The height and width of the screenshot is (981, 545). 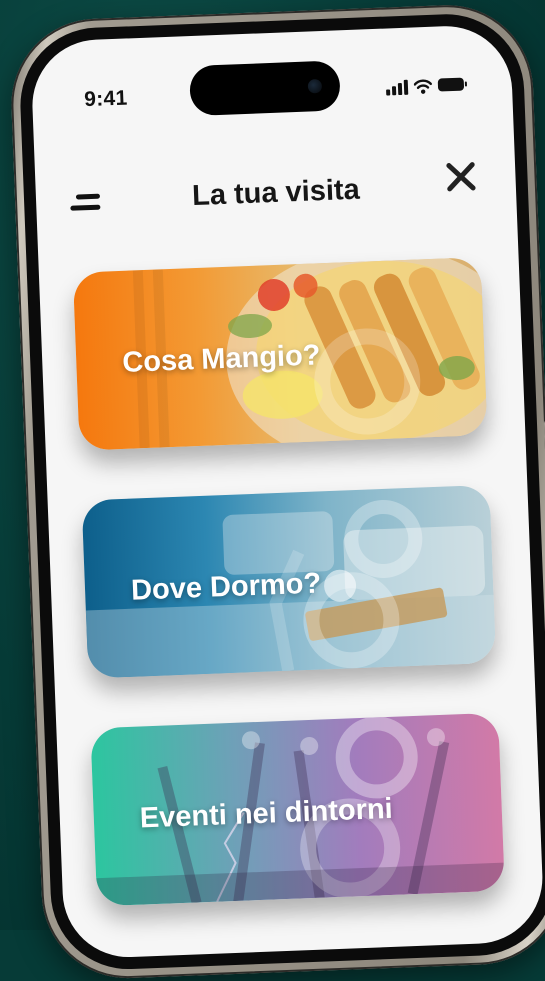 What do you see at coordinates (265, 88) in the screenshot?
I see `dynamic-island` at bounding box center [265, 88].